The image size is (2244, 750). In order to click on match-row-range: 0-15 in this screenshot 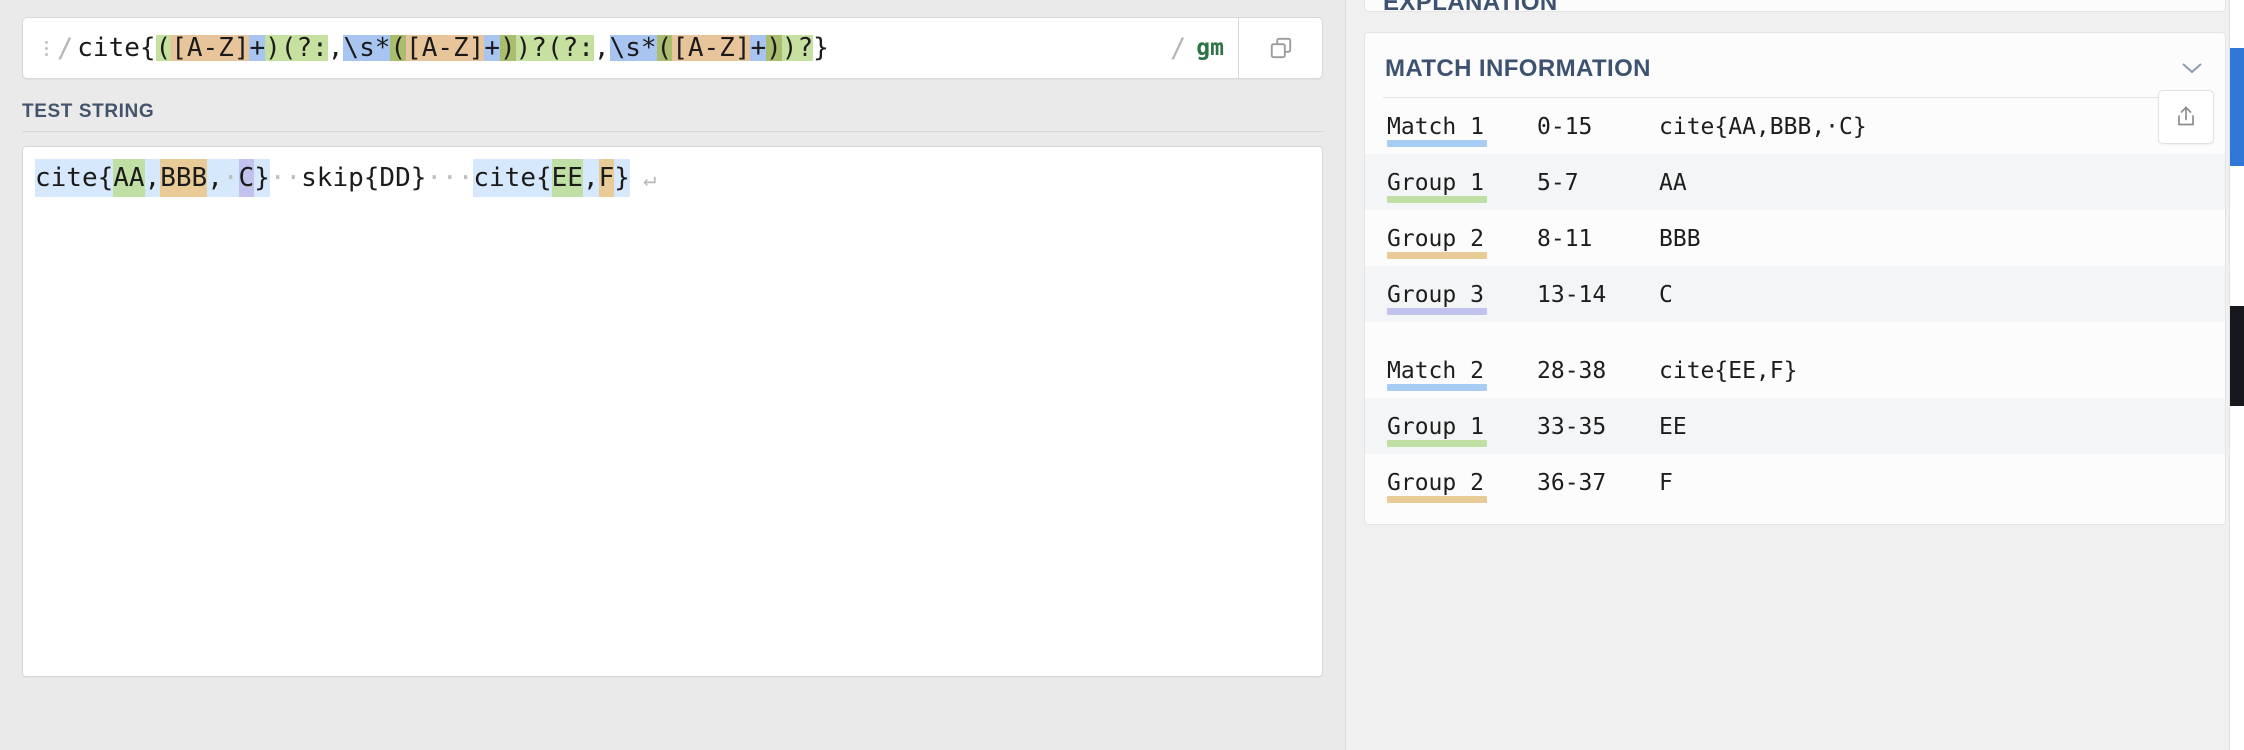, I will do `click(1565, 127)`.